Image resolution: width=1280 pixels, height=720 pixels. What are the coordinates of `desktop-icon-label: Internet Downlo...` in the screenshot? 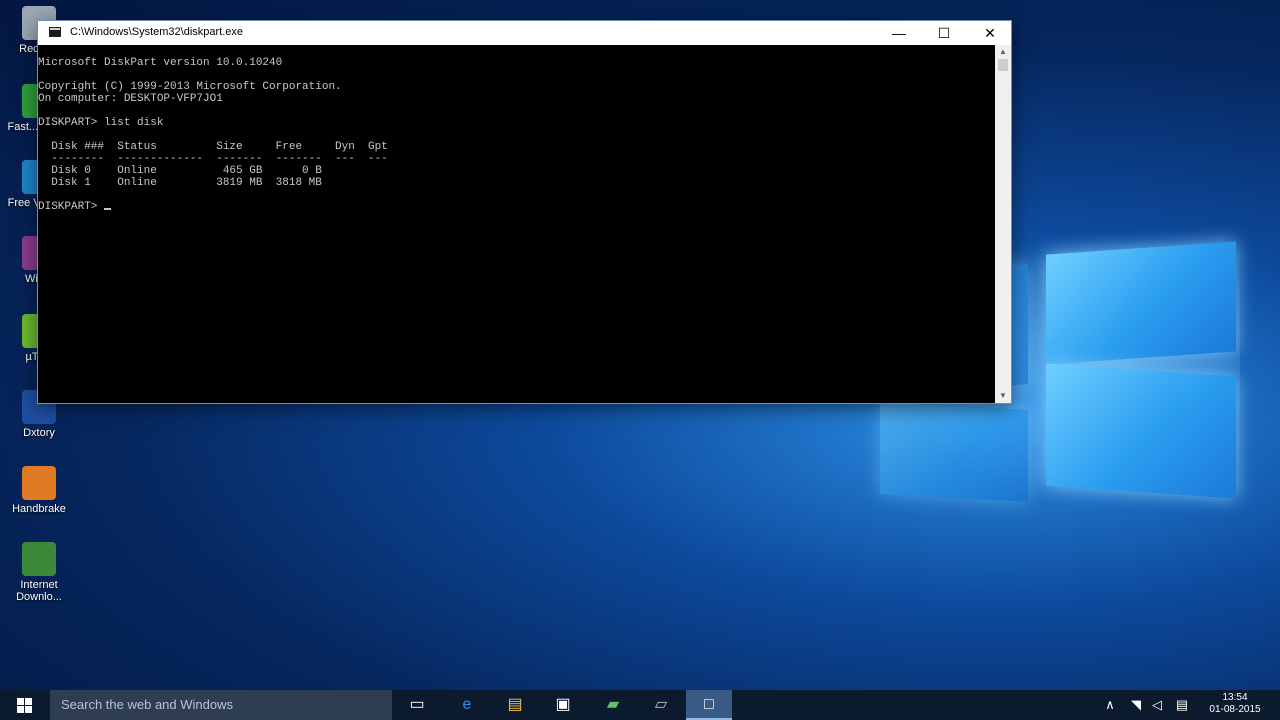 It's located at (39, 591).